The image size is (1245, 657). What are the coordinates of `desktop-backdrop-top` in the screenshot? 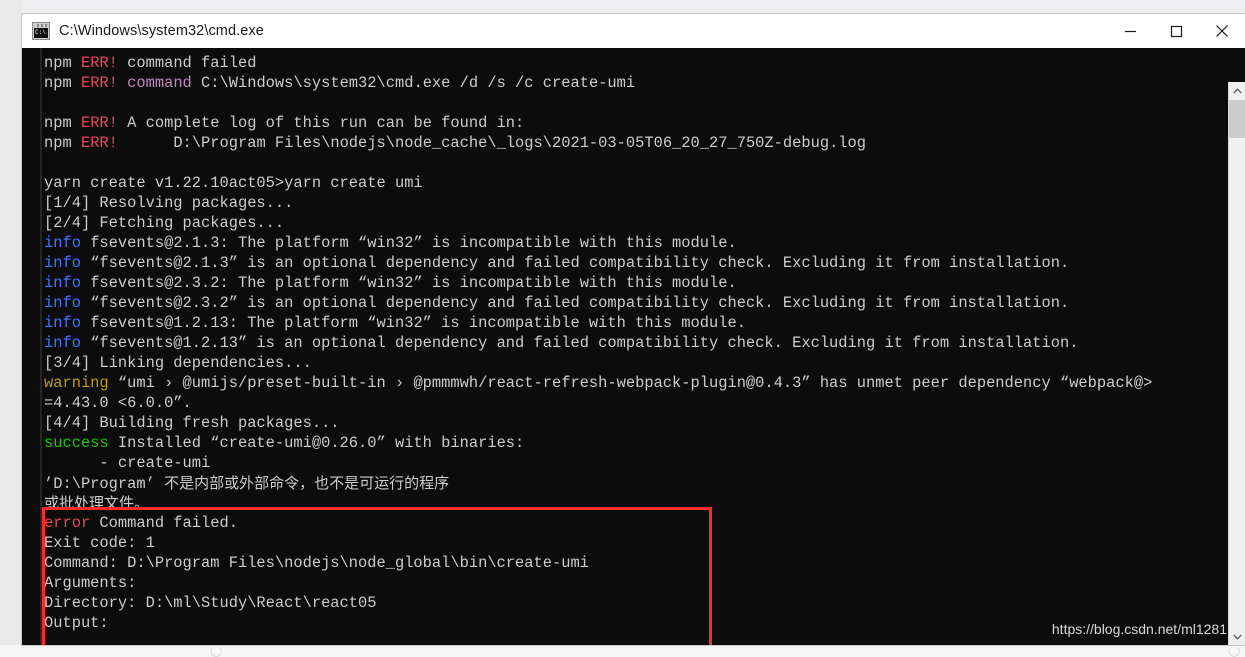 It's located at (622, 7).